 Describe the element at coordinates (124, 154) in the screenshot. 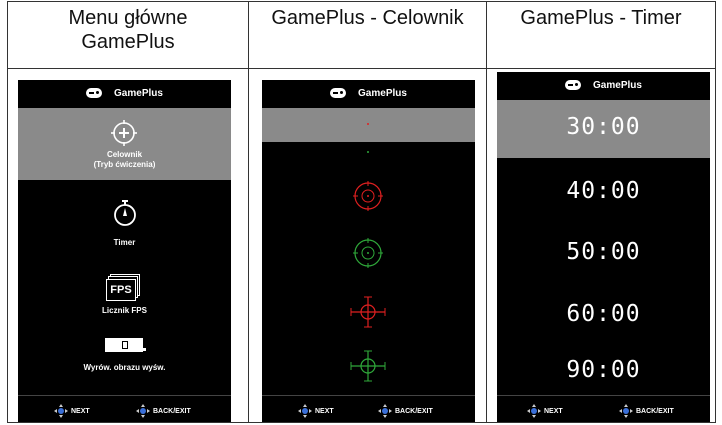

I see `label-line: Celownik` at that location.